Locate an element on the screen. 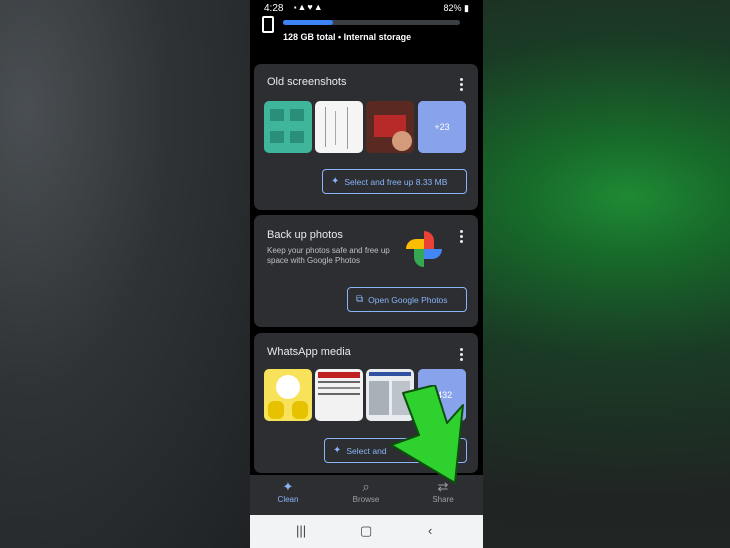 The height and width of the screenshot is (548, 730). open-google-photos-button: ⧉ Open Google Photos is located at coordinates (407, 299).